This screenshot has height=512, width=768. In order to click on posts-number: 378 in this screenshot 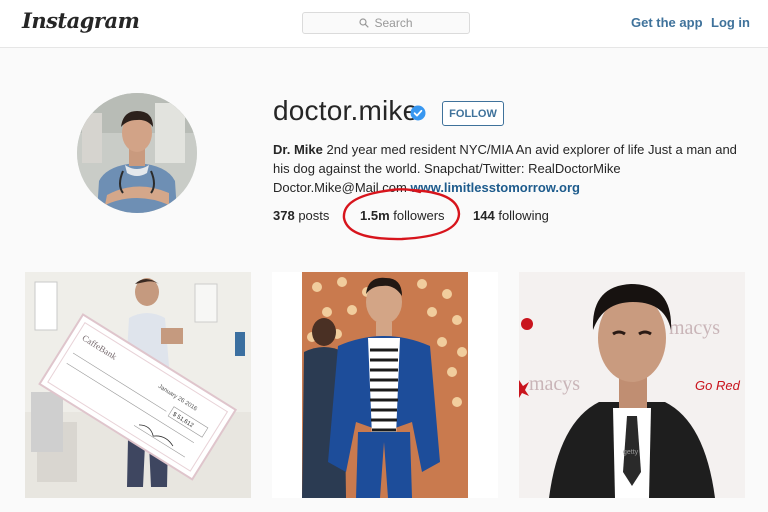, I will do `click(284, 215)`.